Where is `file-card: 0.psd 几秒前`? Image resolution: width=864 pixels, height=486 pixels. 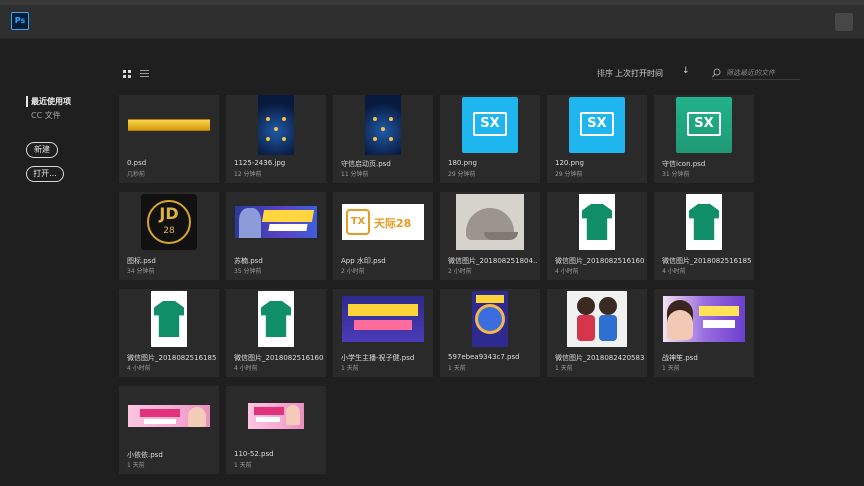
file-card: 0.psd 几秒前 is located at coordinates (169, 139).